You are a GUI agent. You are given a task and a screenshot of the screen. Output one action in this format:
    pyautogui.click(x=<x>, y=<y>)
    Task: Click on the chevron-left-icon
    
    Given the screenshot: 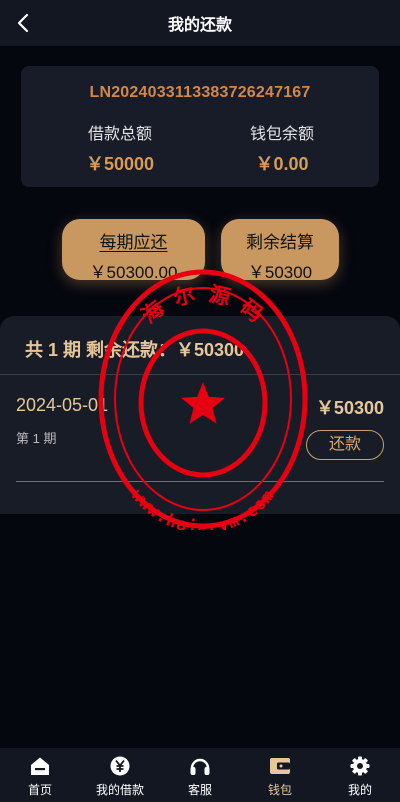 What is the action you would take?
    pyautogui.click(x=23, y=23)
    